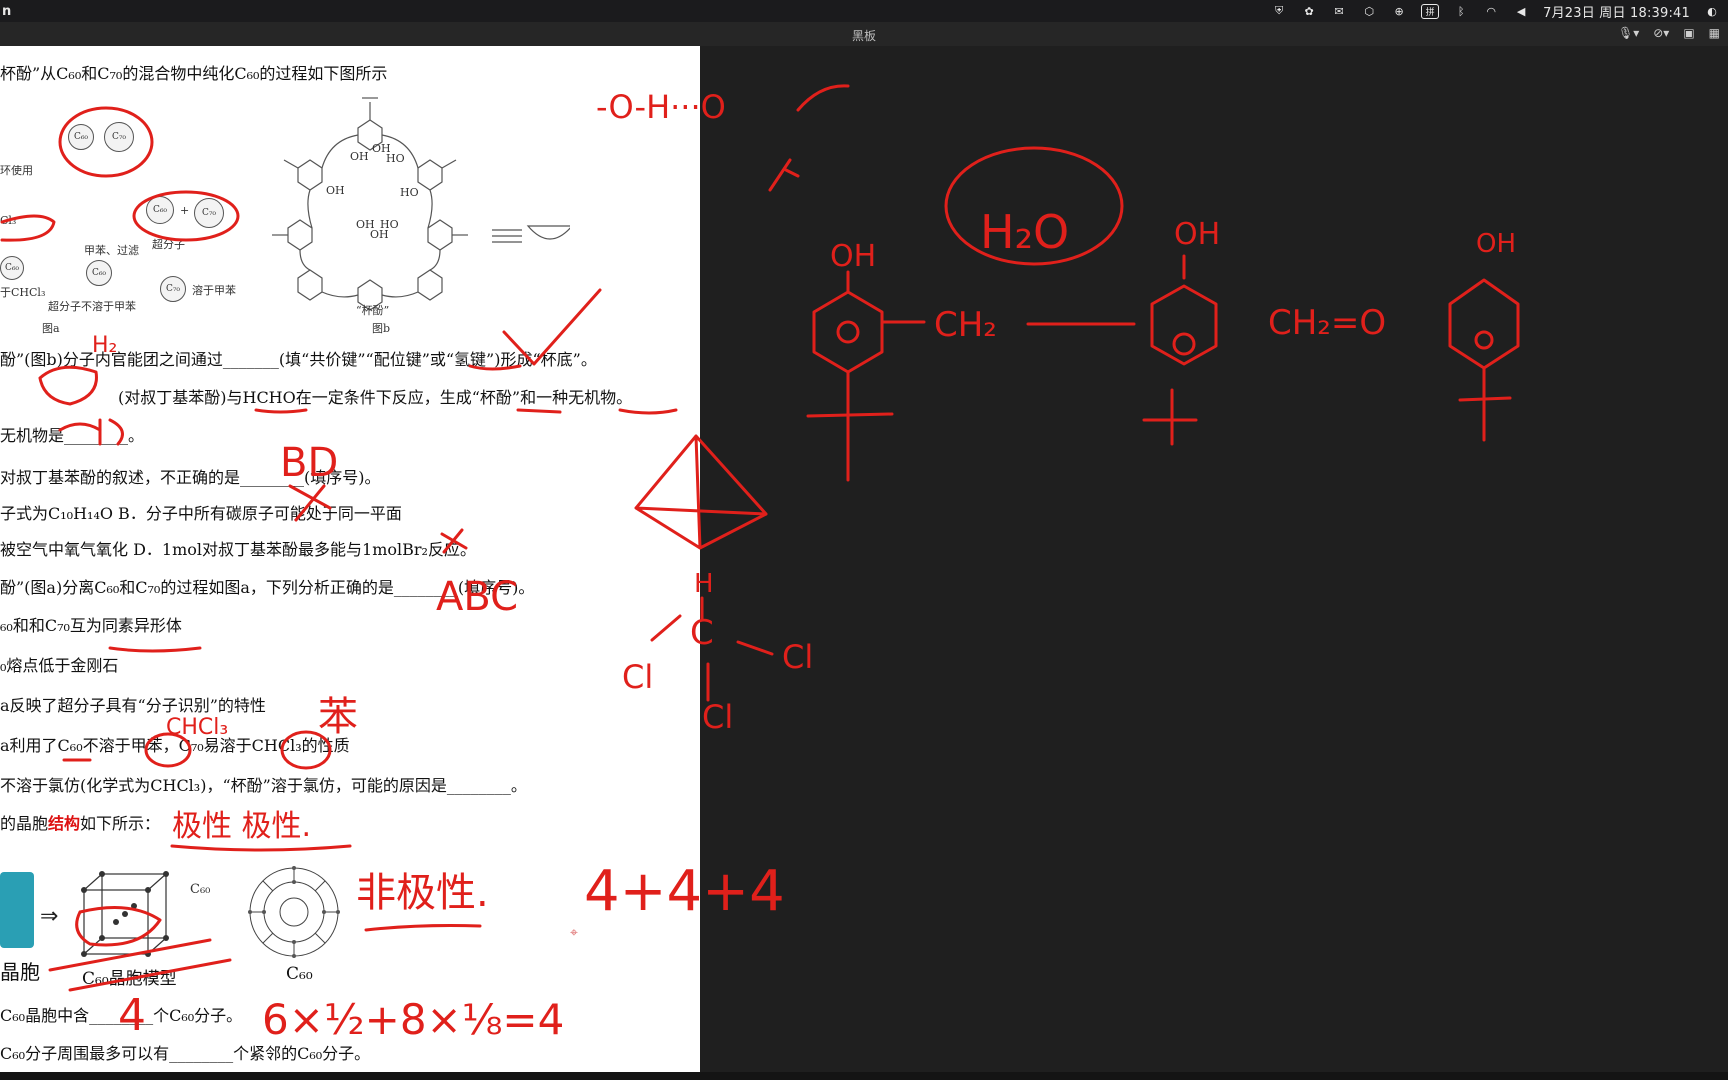 The height and width of the screenshot is (1080, 1728). Describe the element at coordinates (17, 910) in the screenshot. I see `crystal-image` at that location.